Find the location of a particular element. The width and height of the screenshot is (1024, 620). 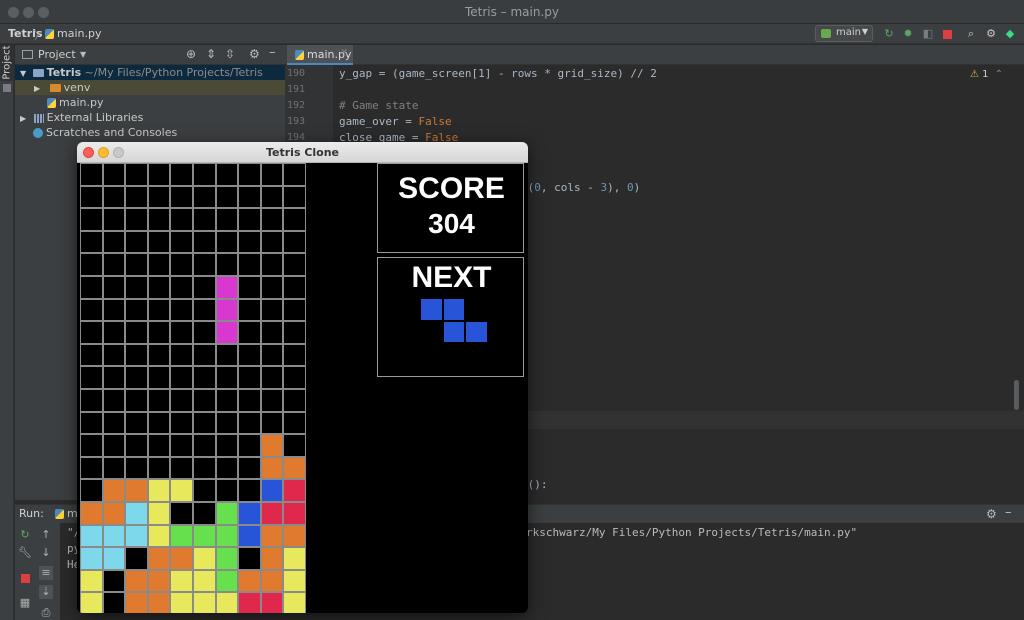

debug-icon: ✹ is located at coordinates (908, 34).